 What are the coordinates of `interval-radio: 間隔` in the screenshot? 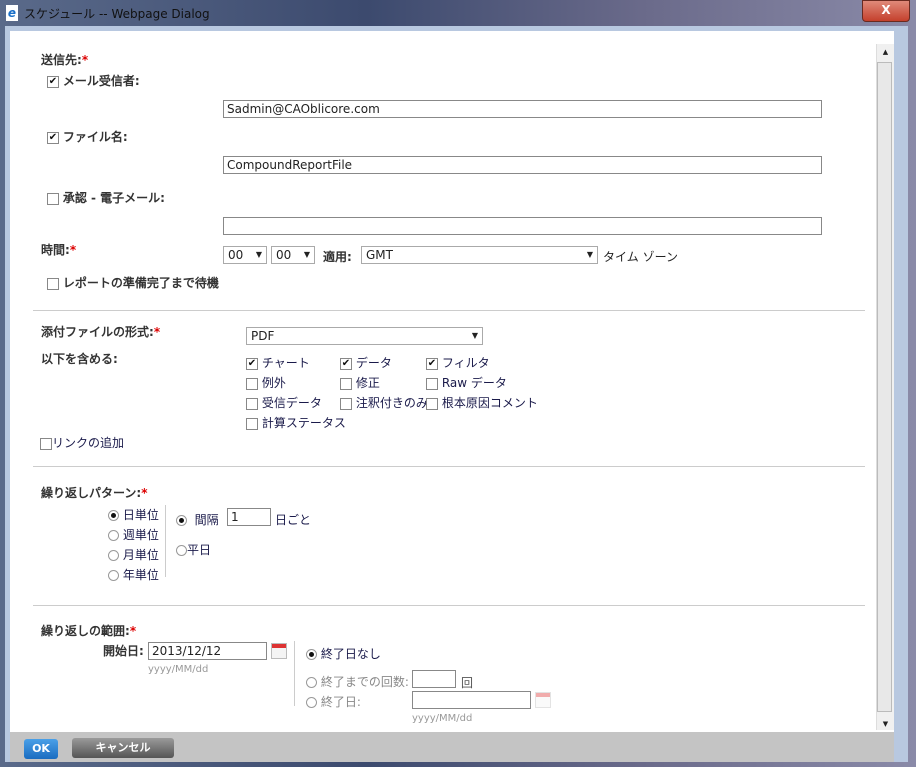 It's located at (197, 519).